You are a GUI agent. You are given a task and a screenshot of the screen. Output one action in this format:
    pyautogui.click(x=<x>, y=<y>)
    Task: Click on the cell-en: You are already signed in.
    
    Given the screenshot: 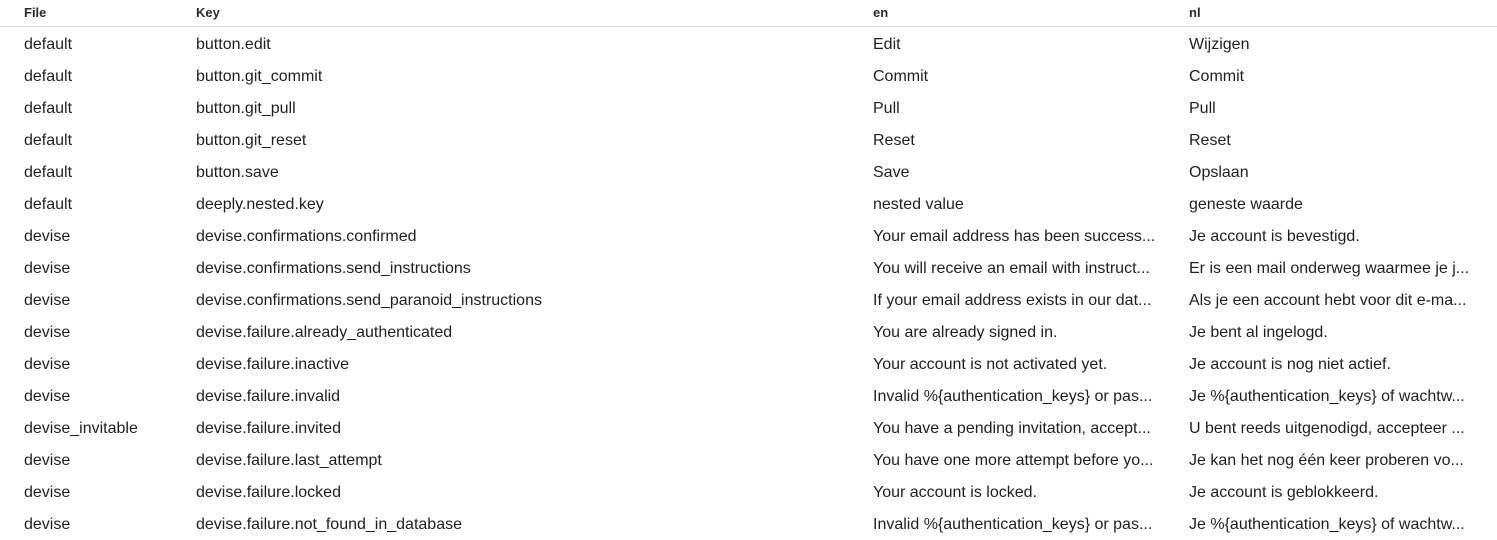 What is the action you would take?
    pyautogui.click(x=1023, y=333)
    